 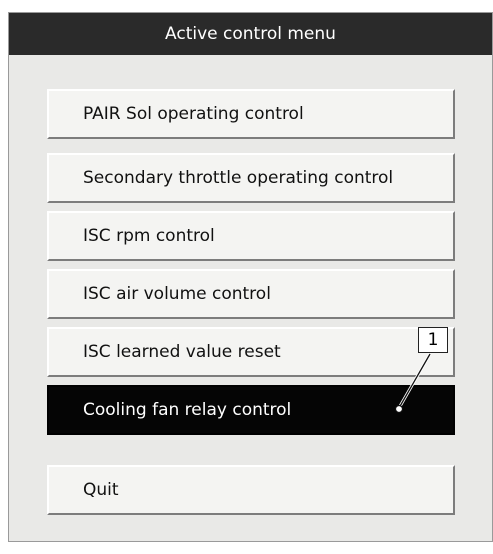 What do you see at coordinates (251, 490) in the screenshot?
I see `quit-button: Quit` at bounding box center [251, 490].